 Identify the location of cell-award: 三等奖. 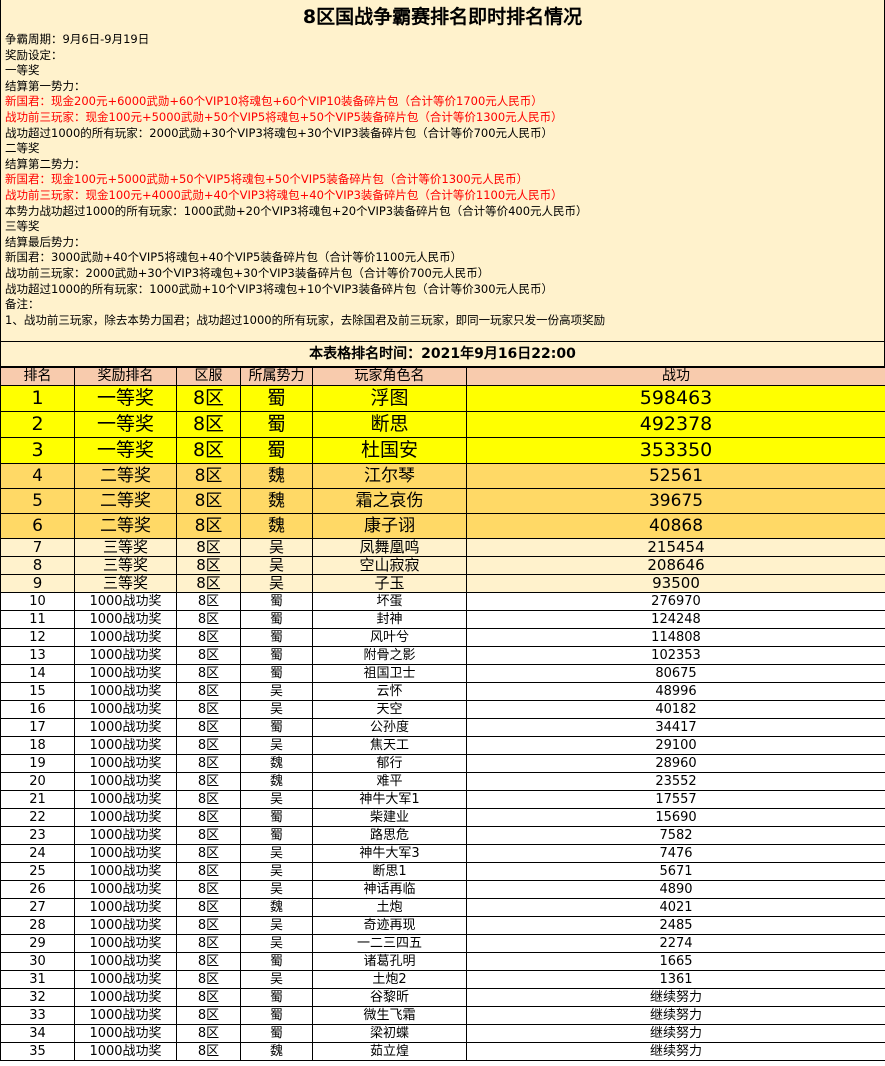
(125, 583).